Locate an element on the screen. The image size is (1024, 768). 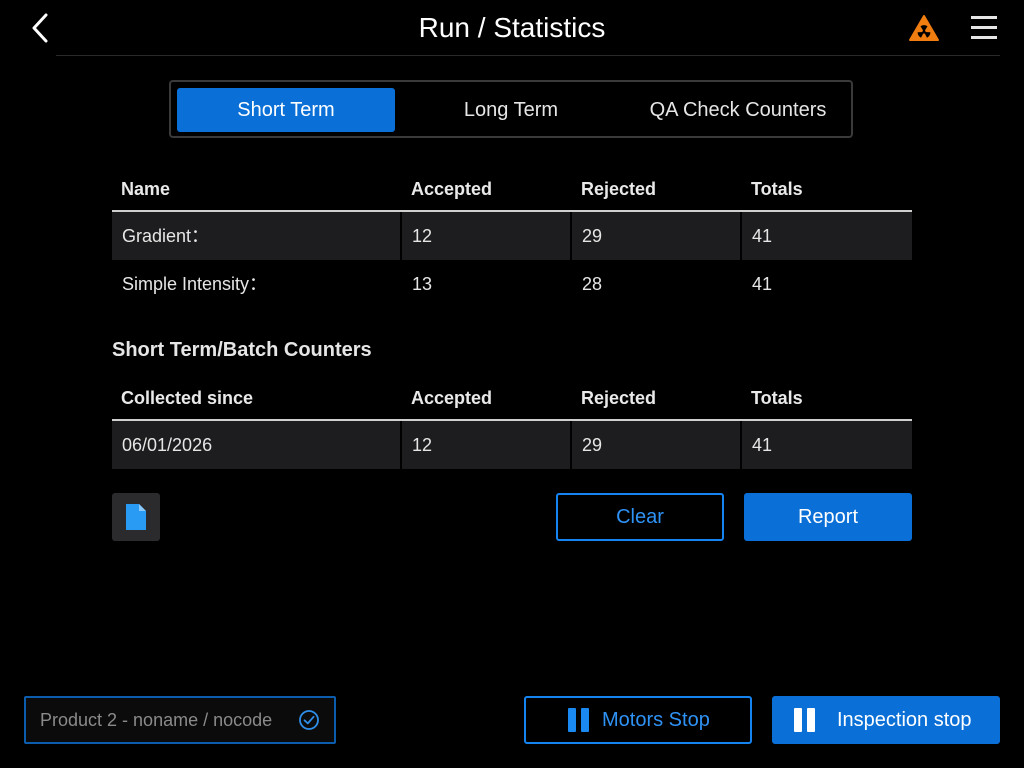
inspection-stop-label: Inspection stop is located at coordinates (904, 720).